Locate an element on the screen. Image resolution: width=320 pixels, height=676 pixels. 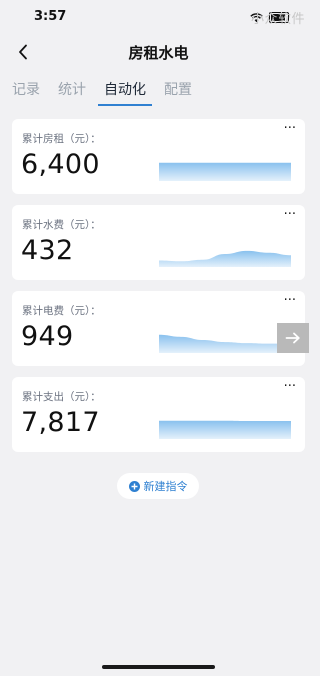
card-label: 累计房租（元）： is located at coordinates (61, 139).